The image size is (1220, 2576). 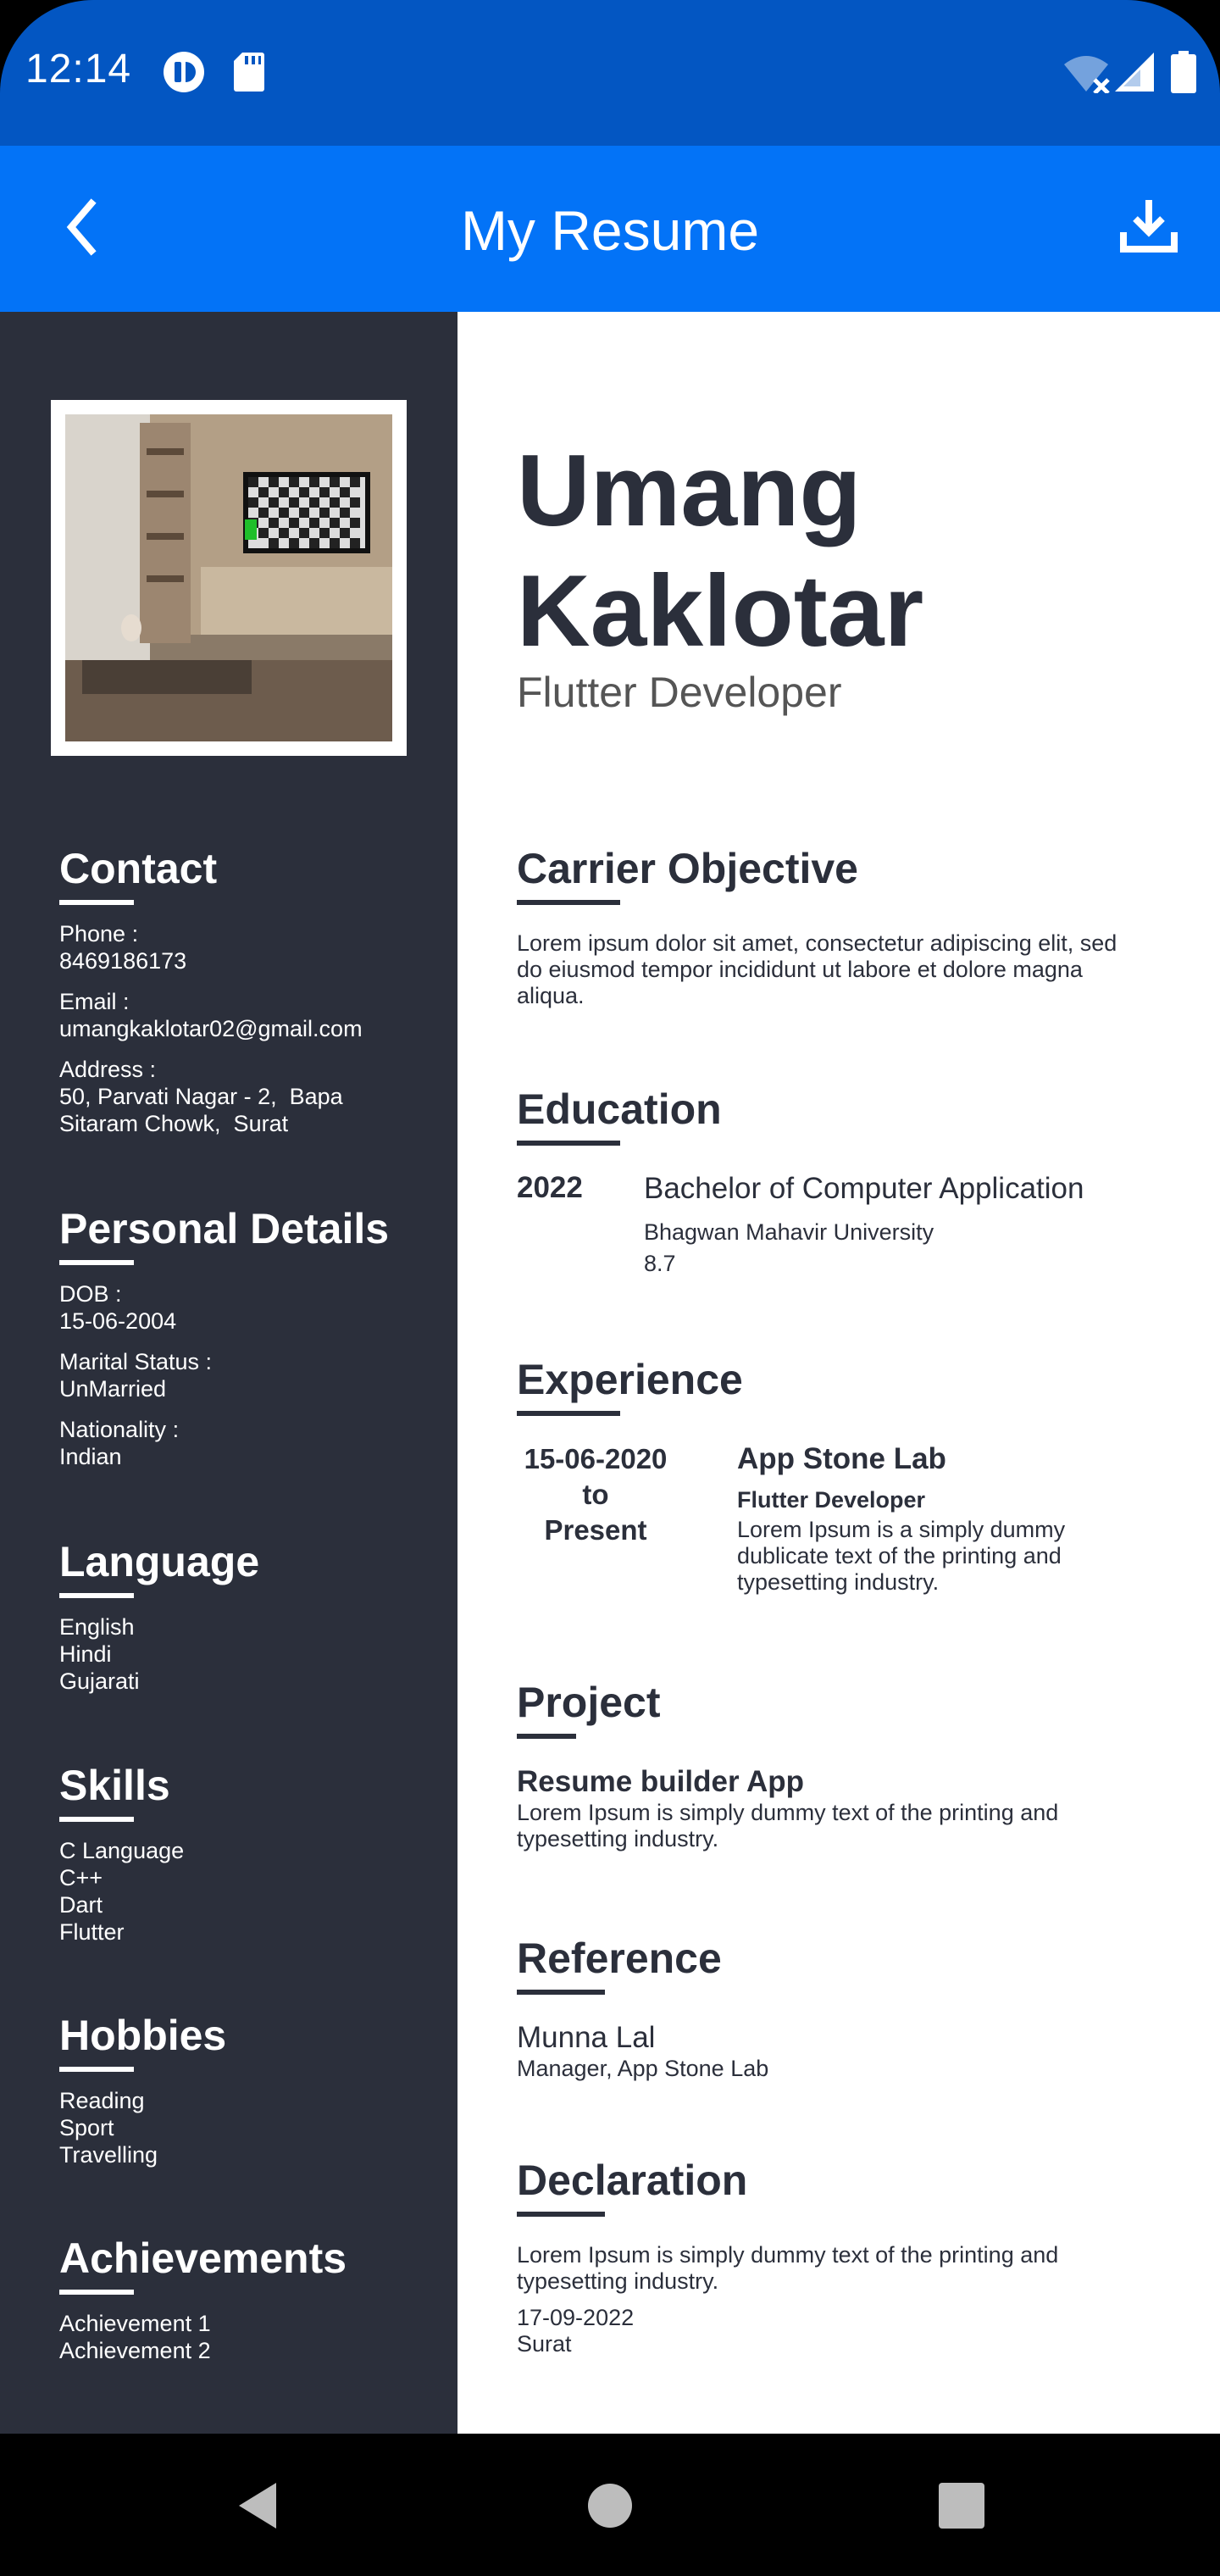 What do you see at coordinates (99, 934) in the screenshot?
I see `phone-label: Phone :` at bounding box center [99, 934].